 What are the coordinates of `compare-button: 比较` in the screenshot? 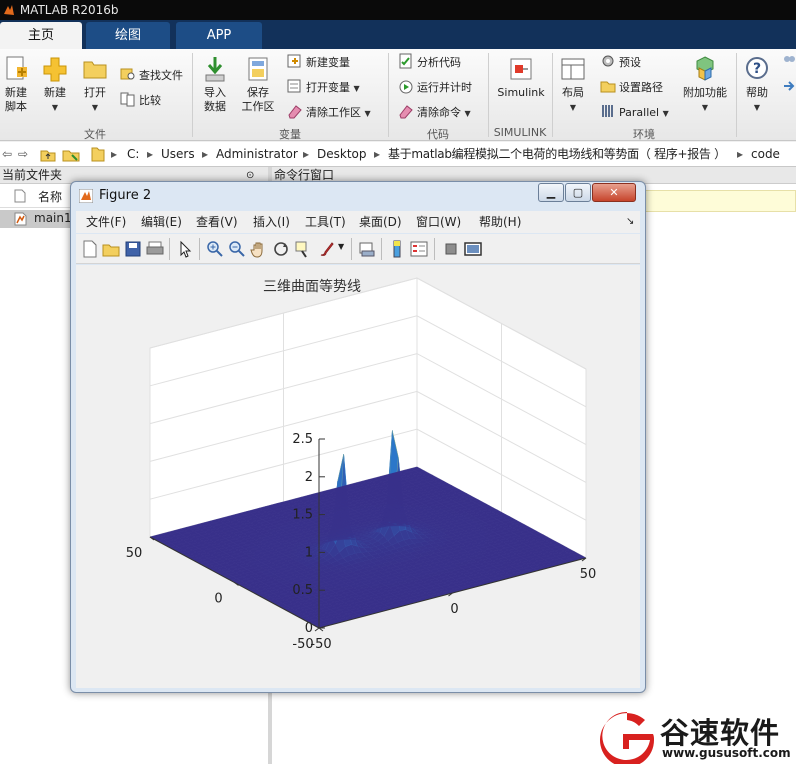 It's located at (140, 100).